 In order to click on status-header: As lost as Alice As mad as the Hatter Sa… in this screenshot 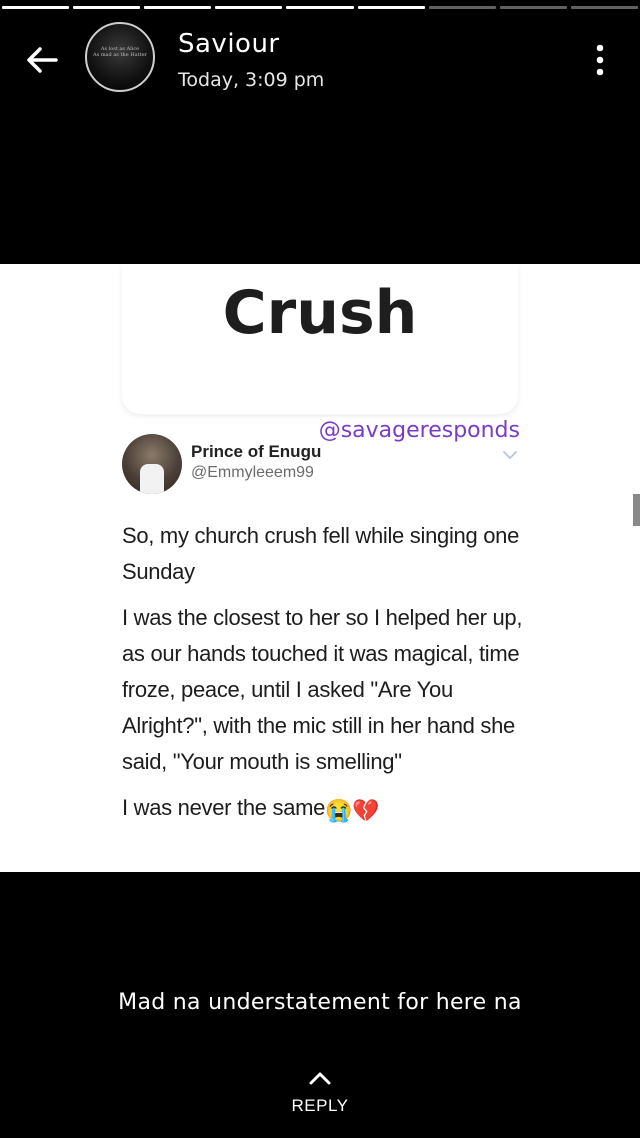, I will do `click(320, 60)`.